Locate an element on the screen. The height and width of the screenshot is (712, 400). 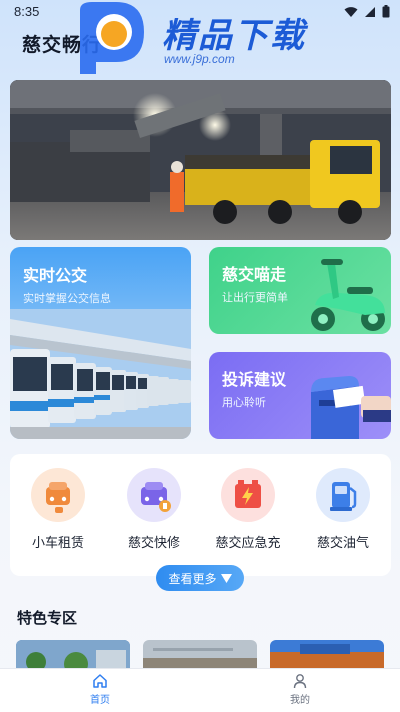
home-icon is located at coordinates (100, 681).